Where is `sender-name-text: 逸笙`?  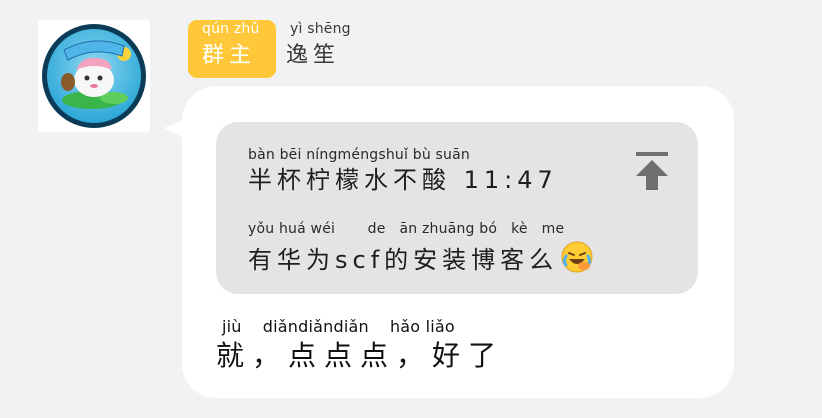
sender-name-text: 逸笙 is located at coordinates (313, 55).